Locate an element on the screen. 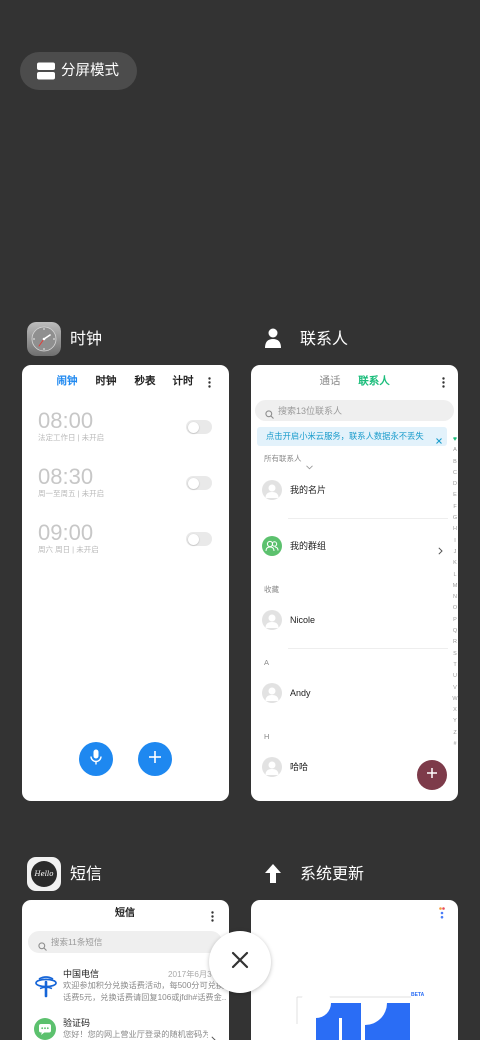 The height and width of the screenshot is (1040, 480). index-letter: M is located at coordinates (455, 586).